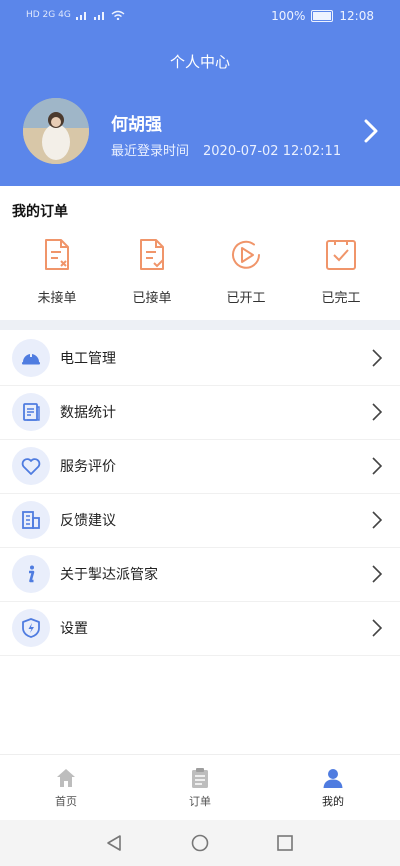 Image resolution: width=400 pixels, height=866 pixels. Describe the element at coordinates (333, 778) in the screenshot. I see `user-icon` at that location.